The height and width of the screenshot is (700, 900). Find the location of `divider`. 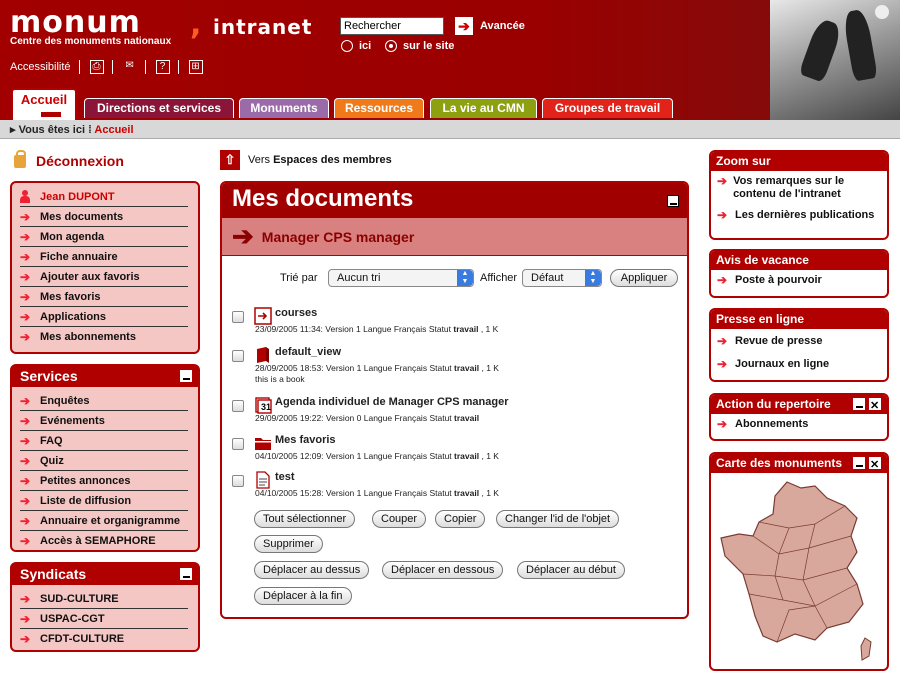

divider is located at coordinates (112, 67).